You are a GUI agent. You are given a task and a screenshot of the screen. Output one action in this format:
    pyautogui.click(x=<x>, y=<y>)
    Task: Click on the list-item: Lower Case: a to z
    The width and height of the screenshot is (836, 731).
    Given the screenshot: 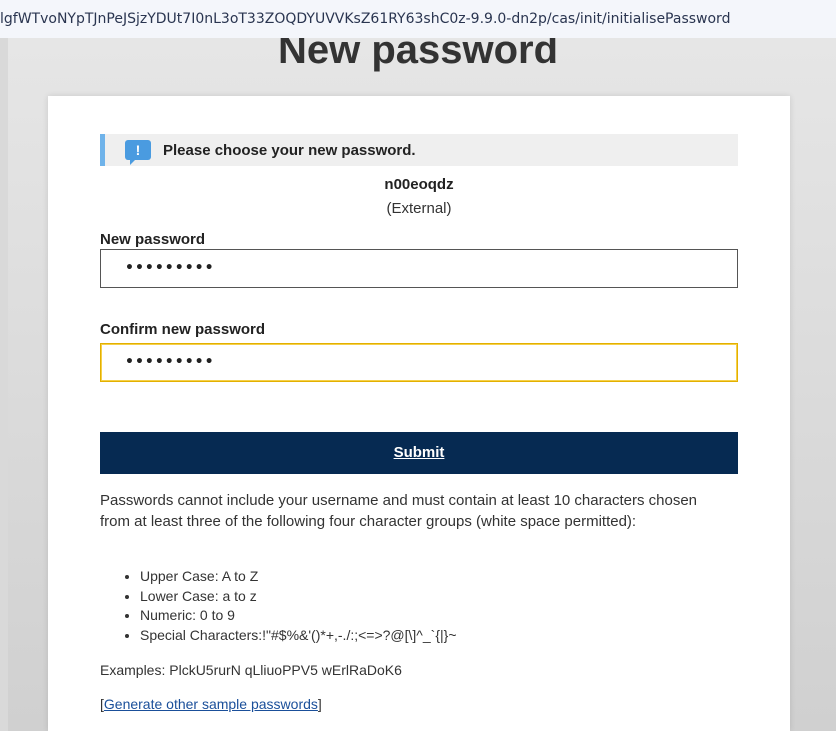 What is the action you would take?
    pyautogui.click(x=298, y=597)
    